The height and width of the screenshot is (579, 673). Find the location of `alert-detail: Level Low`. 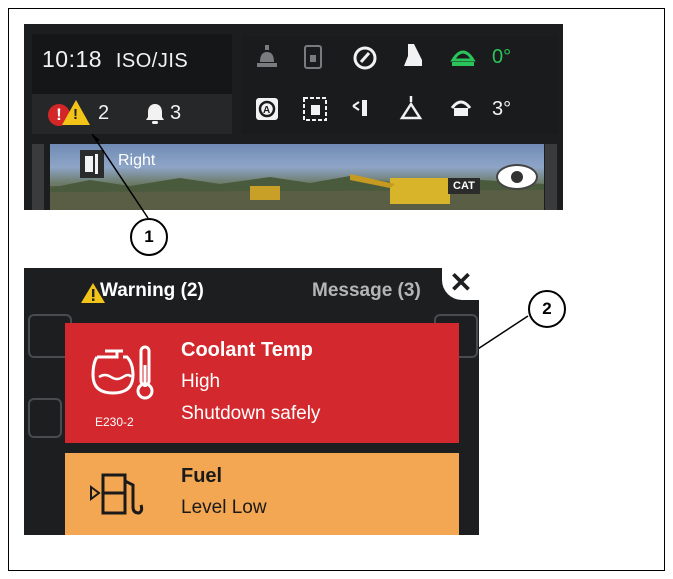

alert-detail: Level Low is located at coordinates (224, 507).